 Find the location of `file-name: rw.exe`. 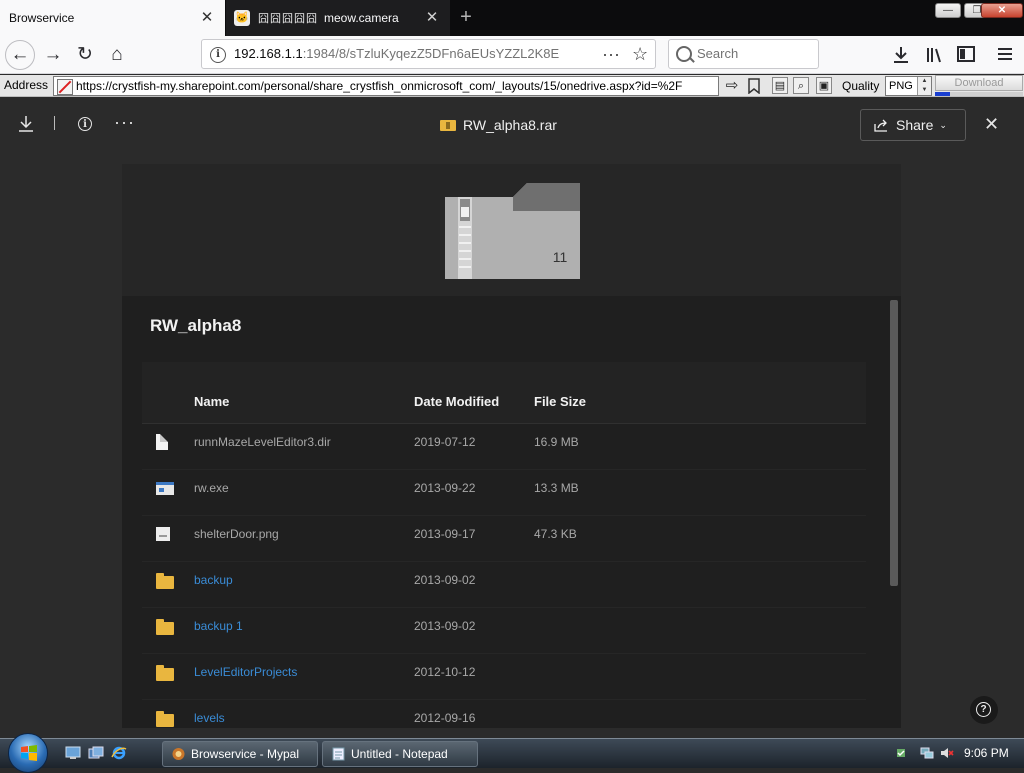

file-name: rw.exe is located at coordinates (211, 488).